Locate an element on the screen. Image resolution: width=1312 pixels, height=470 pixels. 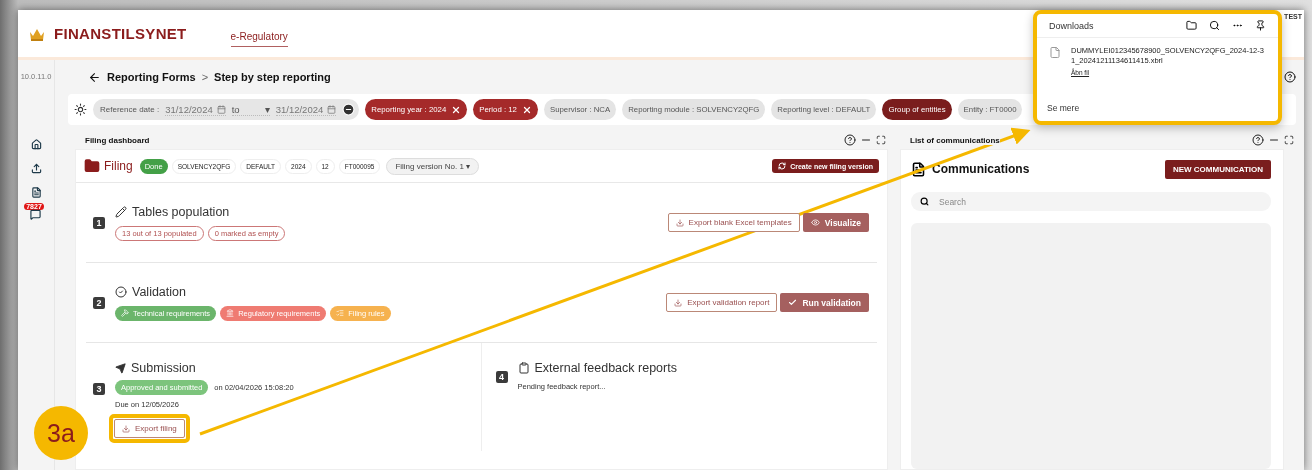
page-title: Step by step reporting is located at coordinates (272, 77).